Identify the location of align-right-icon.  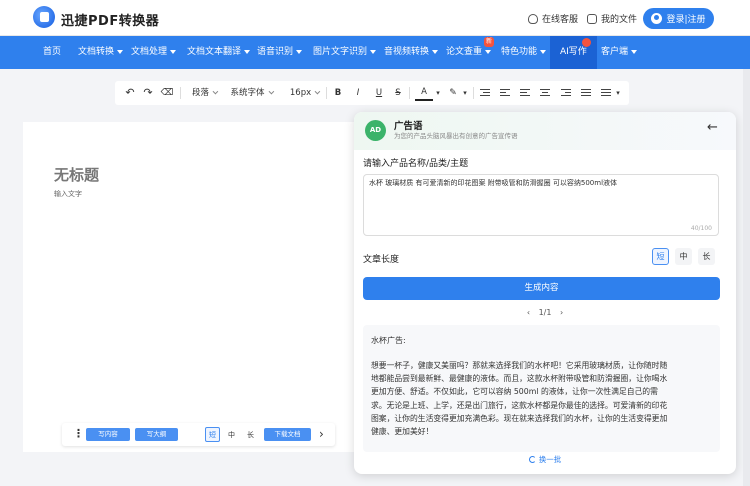
(566, 93).